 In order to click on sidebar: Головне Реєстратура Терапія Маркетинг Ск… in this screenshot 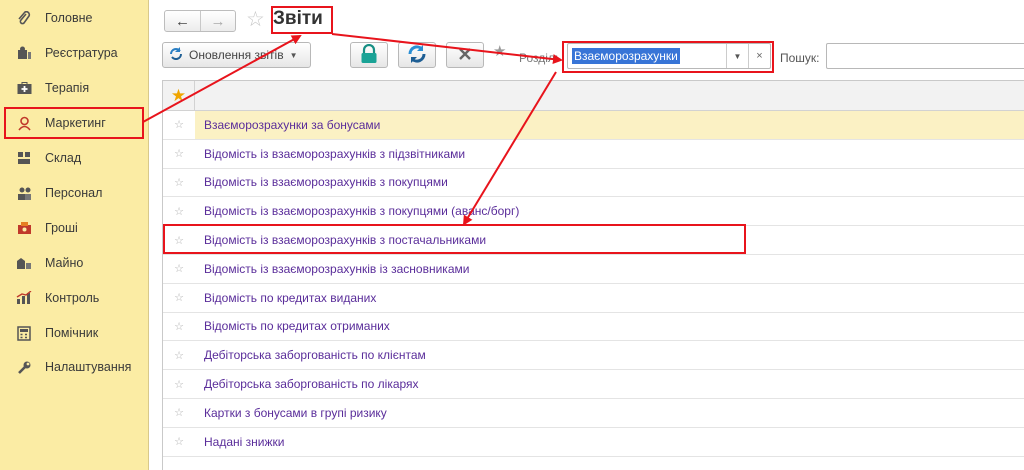, I will do `click(74, 235)`.